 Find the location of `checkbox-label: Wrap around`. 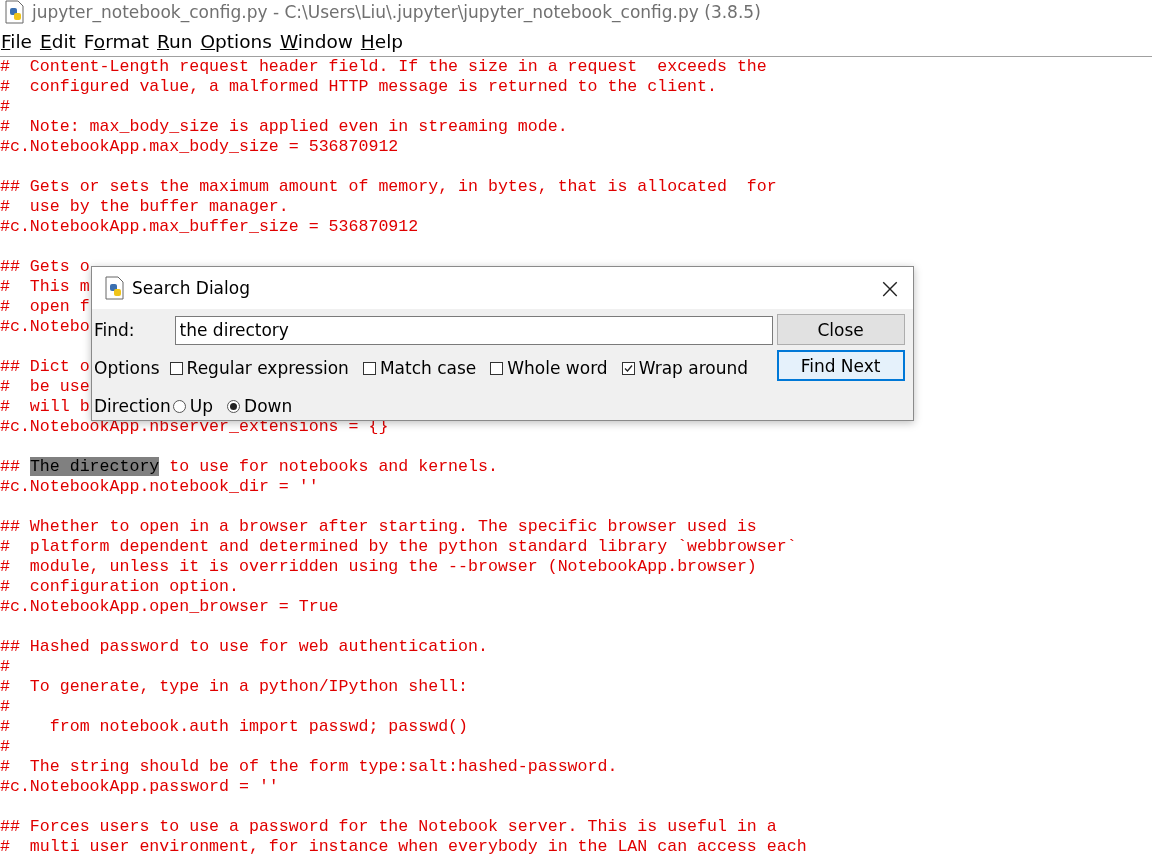

checkbox-label: Wrap around is located at coordinates (693, 368).